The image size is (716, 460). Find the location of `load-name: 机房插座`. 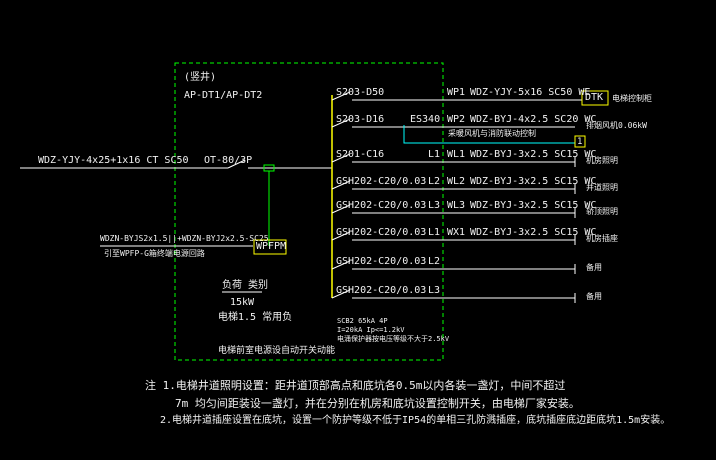

load-name: 机房插座 is located at coordinates (602, 238).